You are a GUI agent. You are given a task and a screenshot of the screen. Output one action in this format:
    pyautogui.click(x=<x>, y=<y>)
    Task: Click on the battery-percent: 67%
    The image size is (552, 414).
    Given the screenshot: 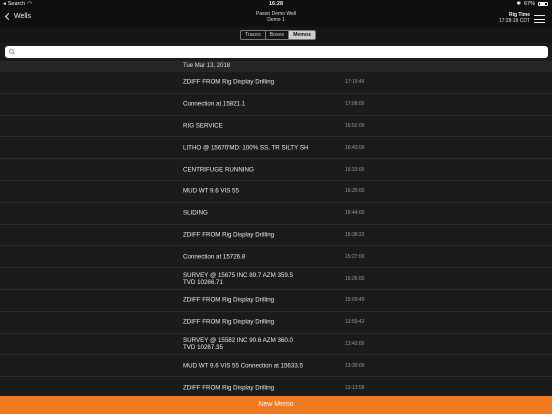 What is the action you would take?
    pyautogui.click(x=529, y=4)
    